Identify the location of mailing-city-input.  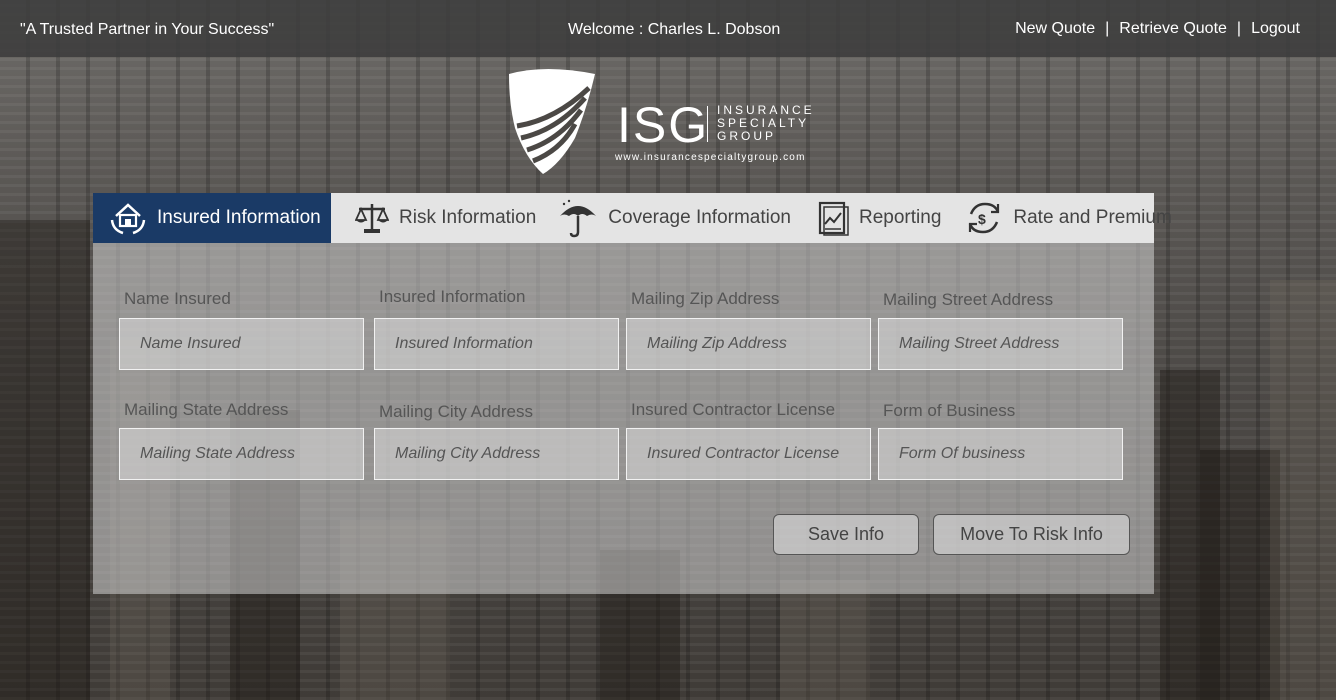
(496, 454).